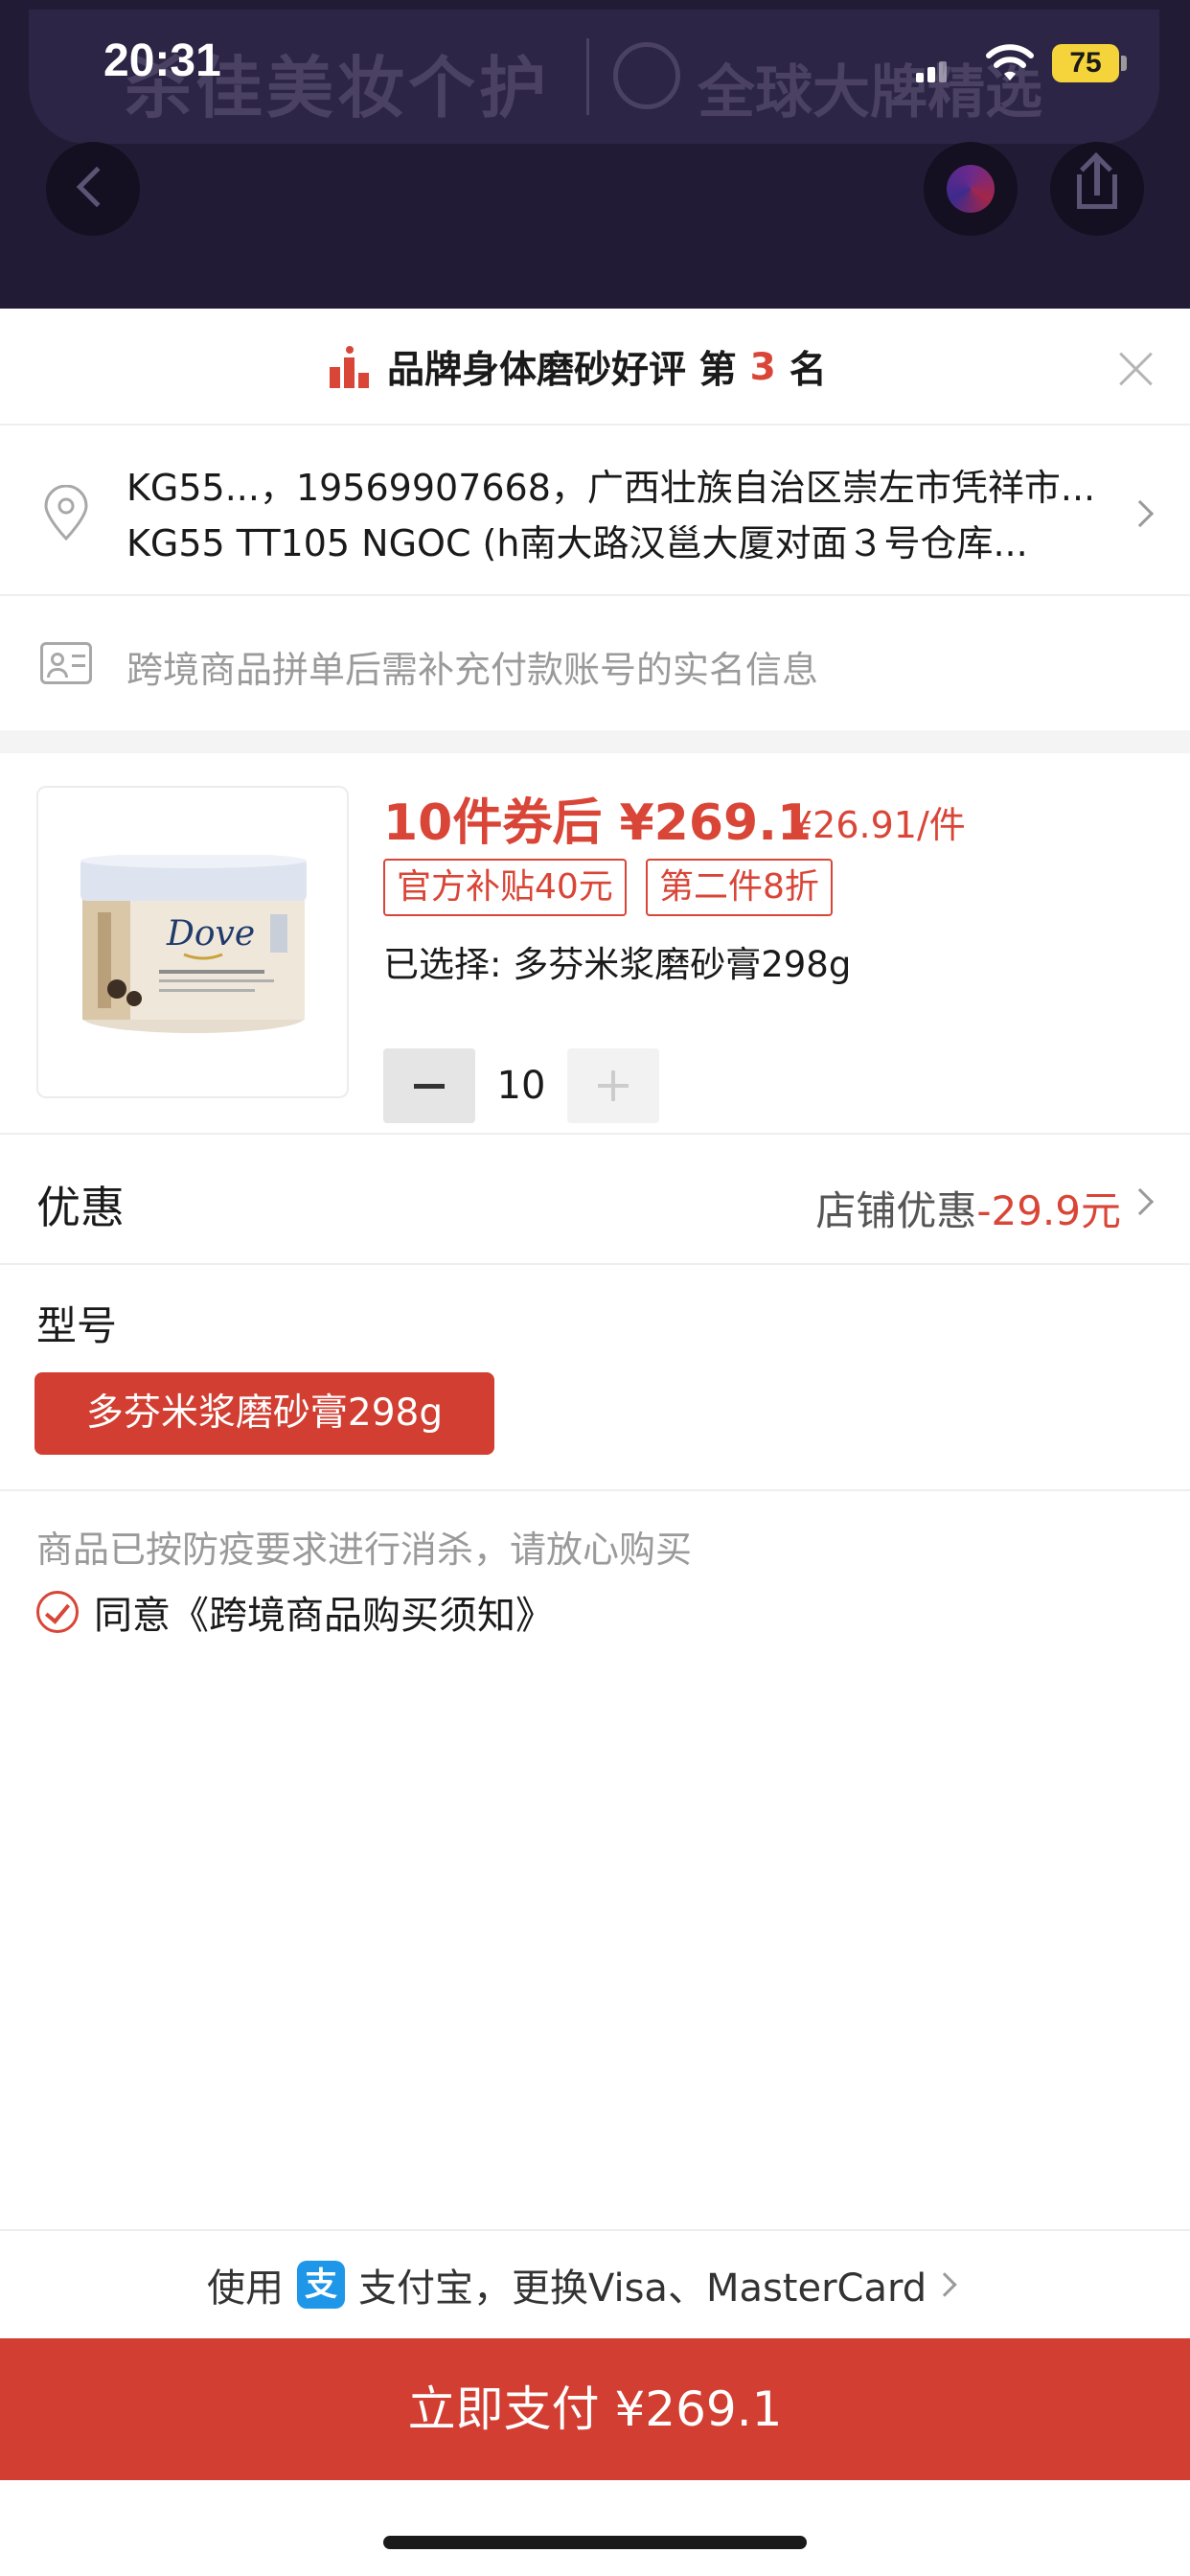 This screenshot has width=1190, height=2576. Describe the element at coordinates (933, 70) in the screenshot. I see `cellular-signal-icon` at that location.